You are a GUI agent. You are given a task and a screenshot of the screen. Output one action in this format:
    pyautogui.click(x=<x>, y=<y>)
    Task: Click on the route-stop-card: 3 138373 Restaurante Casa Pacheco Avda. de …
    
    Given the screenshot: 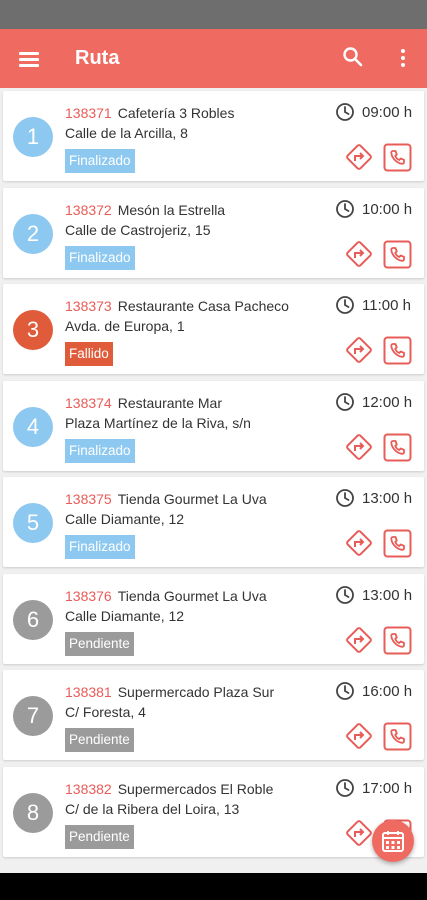 What is the action you would take?
    pyautogui.click(x=213, y=329)
    